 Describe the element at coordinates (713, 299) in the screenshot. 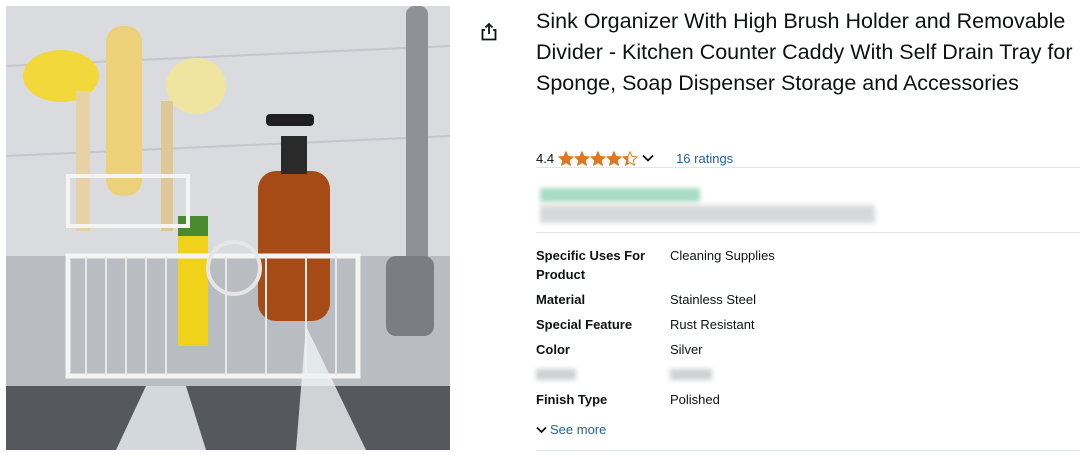

I see `spec-value: Stainless Steel` at that location.